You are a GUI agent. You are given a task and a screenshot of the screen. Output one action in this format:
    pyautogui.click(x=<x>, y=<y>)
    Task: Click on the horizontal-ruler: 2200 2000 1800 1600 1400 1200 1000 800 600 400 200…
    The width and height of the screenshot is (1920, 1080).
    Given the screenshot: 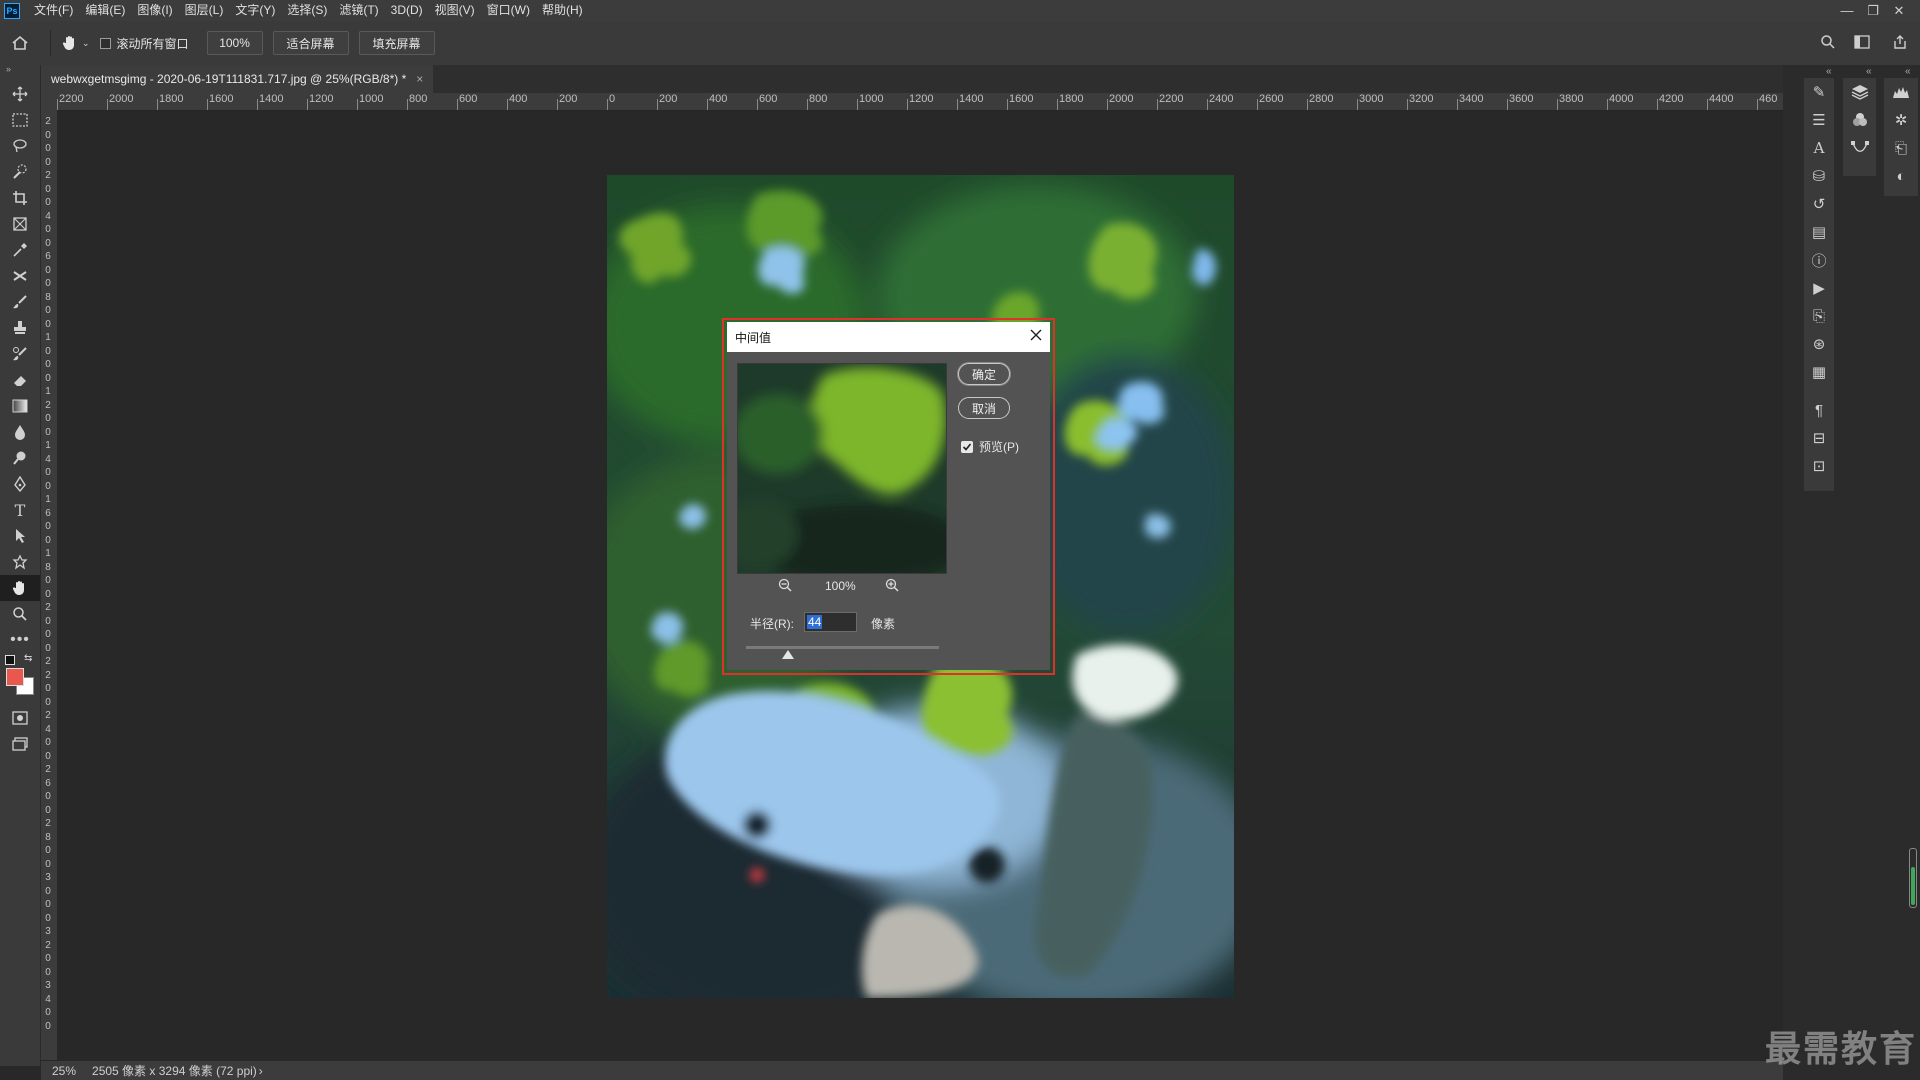 What is the action you would take?
    pyautogui.click(x=920, y=102)
    